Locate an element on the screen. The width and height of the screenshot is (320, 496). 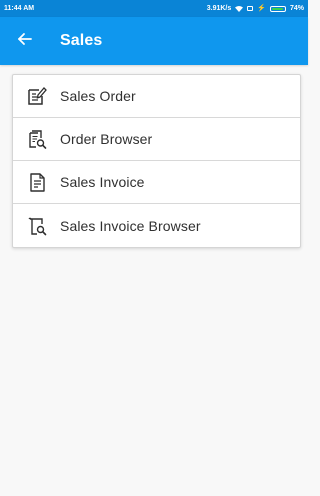
receipt-search-icon is located at coordinates (37, 226).